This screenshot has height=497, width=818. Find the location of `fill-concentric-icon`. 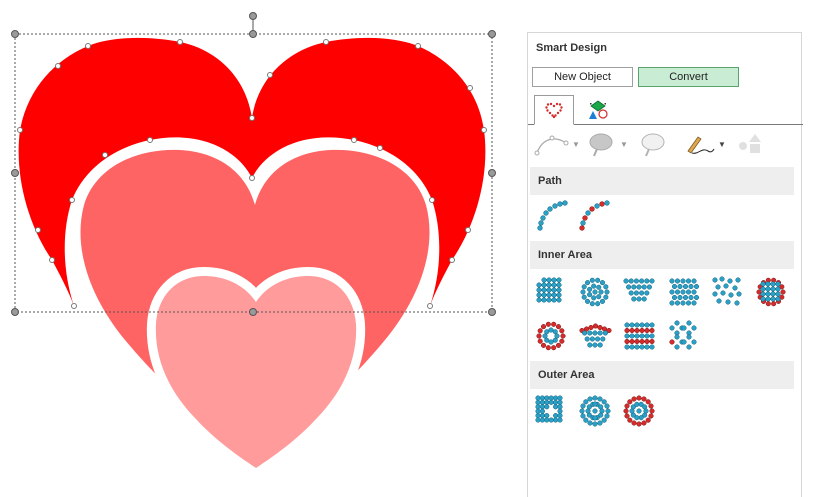

fill-concentric-icon is located at coordinates (595, 292).